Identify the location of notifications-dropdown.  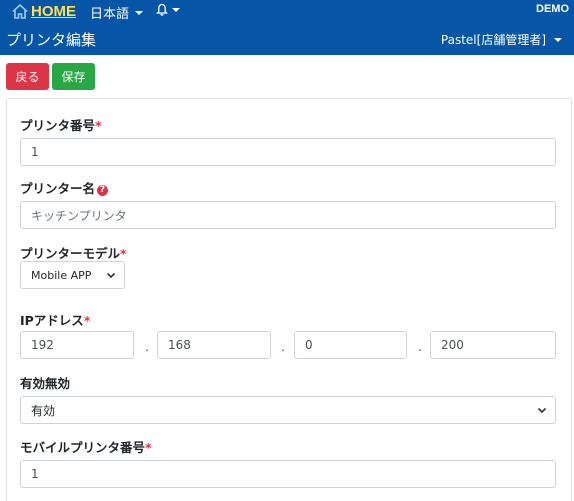
(168, 9).